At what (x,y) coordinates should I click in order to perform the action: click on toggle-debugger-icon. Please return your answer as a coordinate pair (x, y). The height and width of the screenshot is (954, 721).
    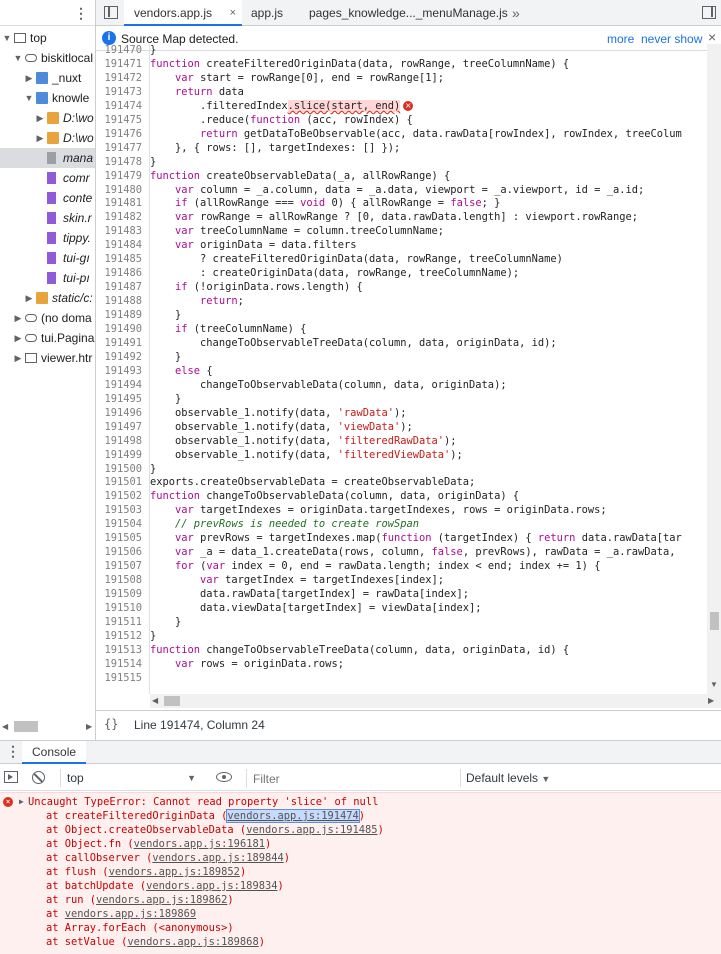
    Looking at the image, I should click on (709, 12).